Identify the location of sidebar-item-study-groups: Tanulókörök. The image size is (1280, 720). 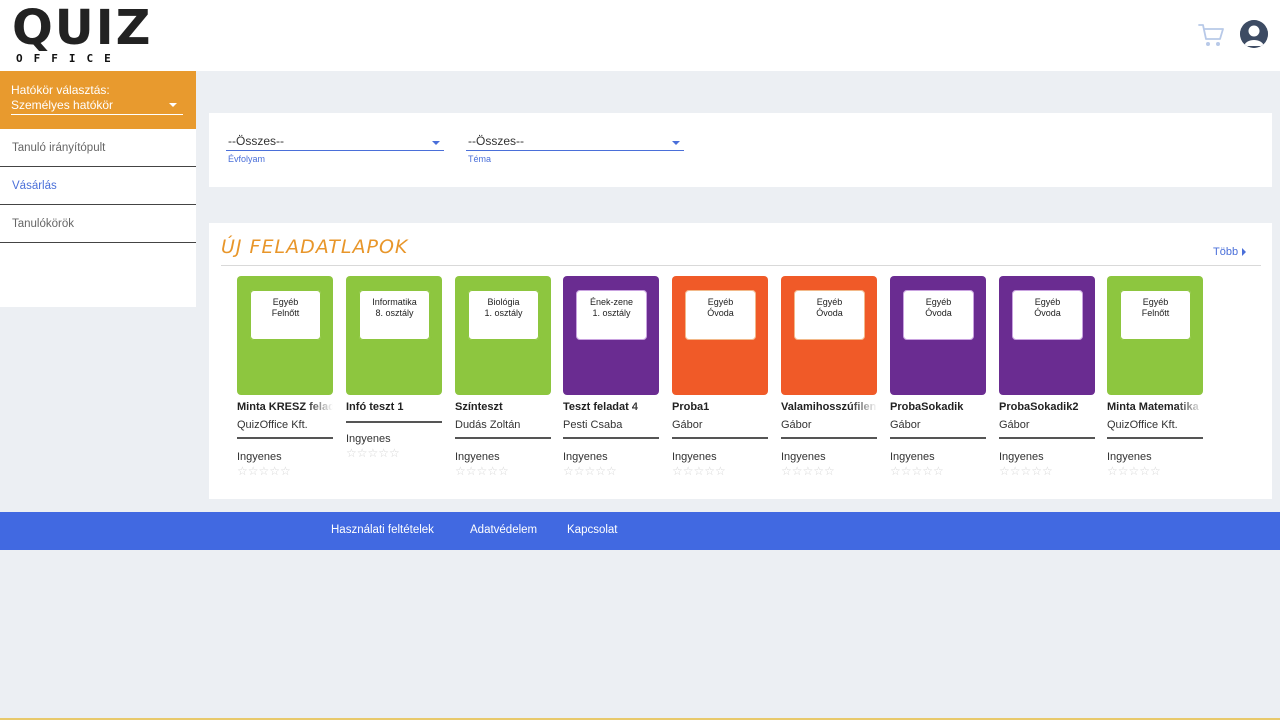
(98, 224).